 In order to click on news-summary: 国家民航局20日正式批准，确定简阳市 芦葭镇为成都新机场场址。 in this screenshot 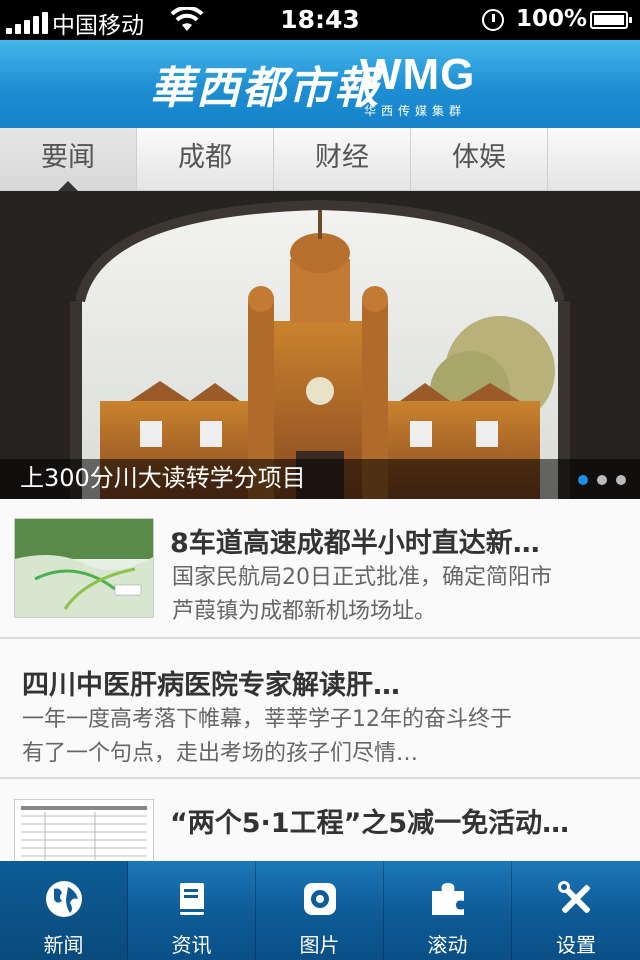, I will do `click(362, 595)`.